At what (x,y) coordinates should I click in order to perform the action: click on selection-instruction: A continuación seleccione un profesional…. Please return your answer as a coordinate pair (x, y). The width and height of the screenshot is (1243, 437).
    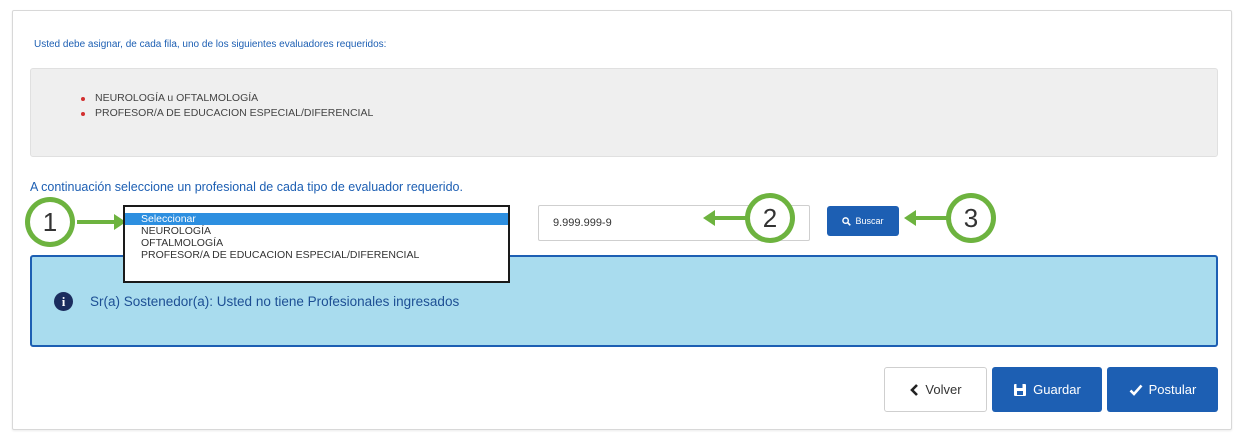
    Looking at the image, I should click on (246, 187).